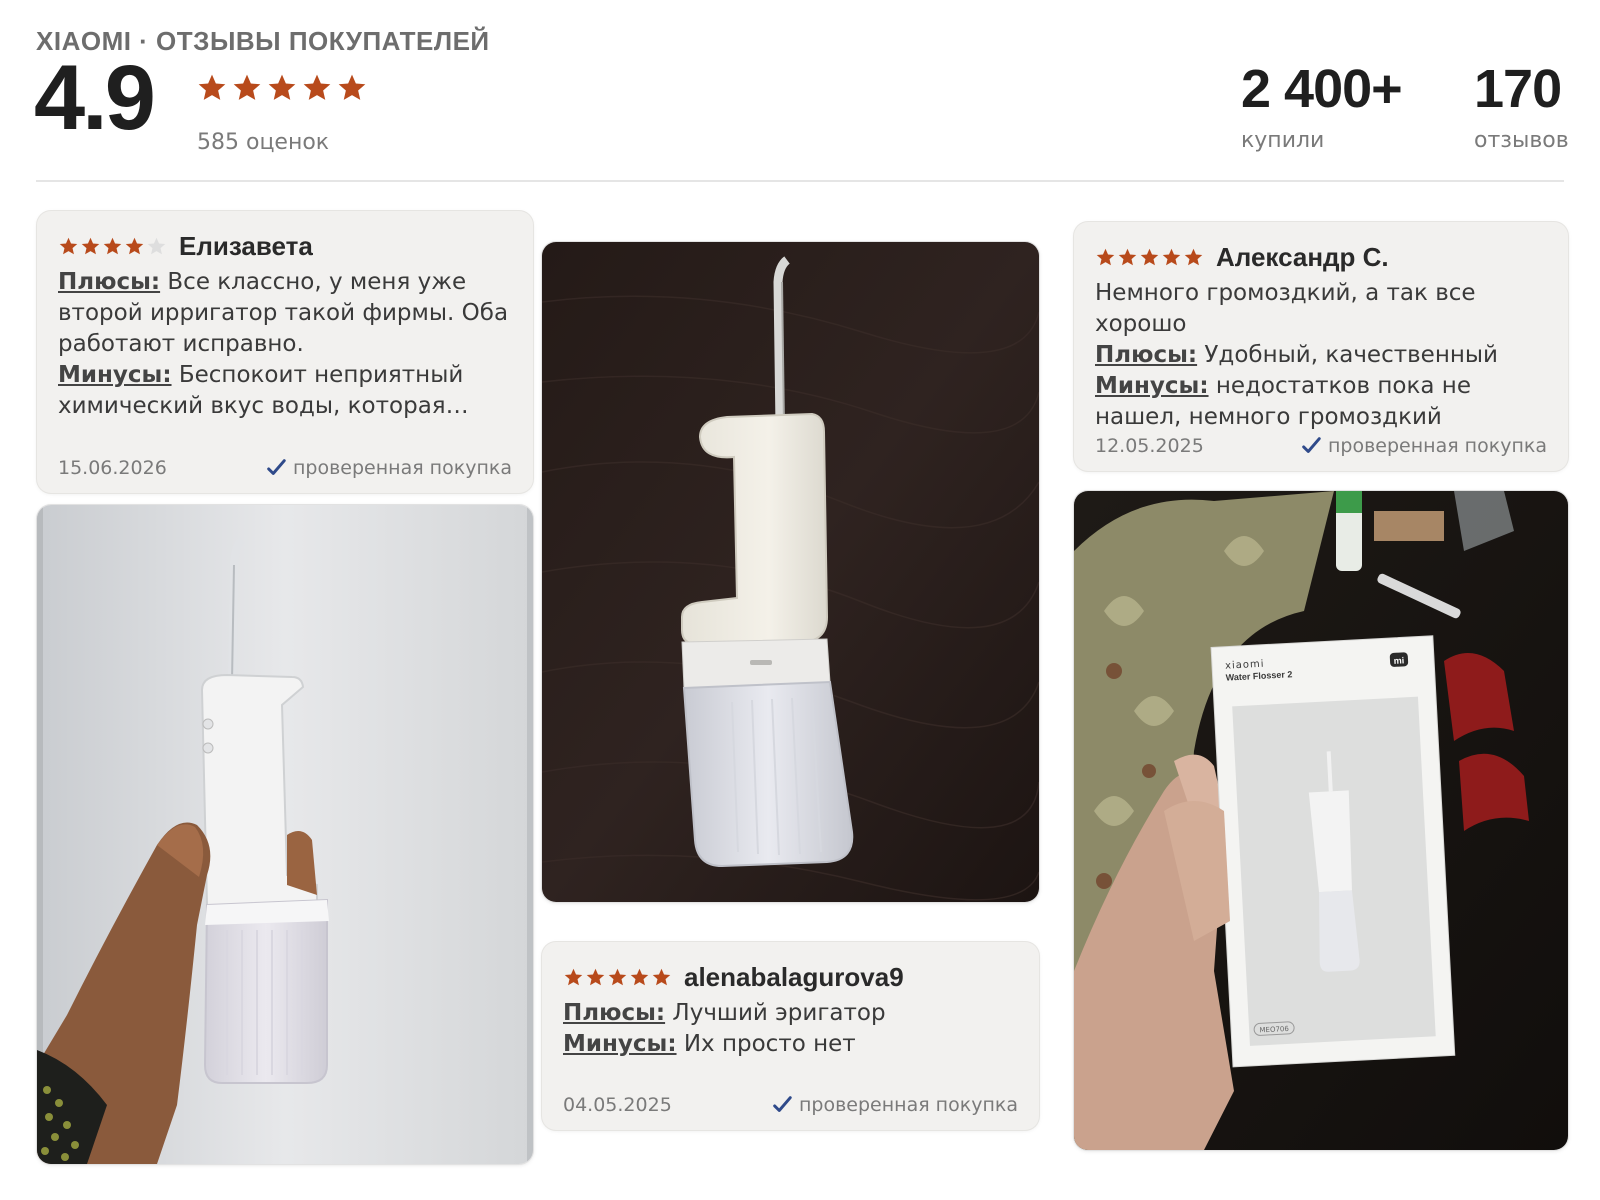  I want to click on review-date: 12.05.2025, so click(1149, 446).